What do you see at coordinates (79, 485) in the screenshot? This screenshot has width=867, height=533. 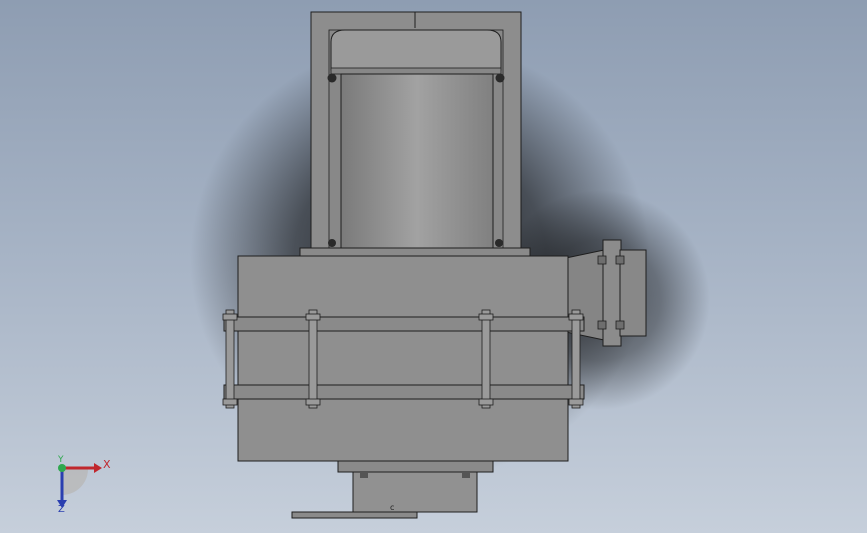 I see `axis-triad` at bounding box center [79, 485].